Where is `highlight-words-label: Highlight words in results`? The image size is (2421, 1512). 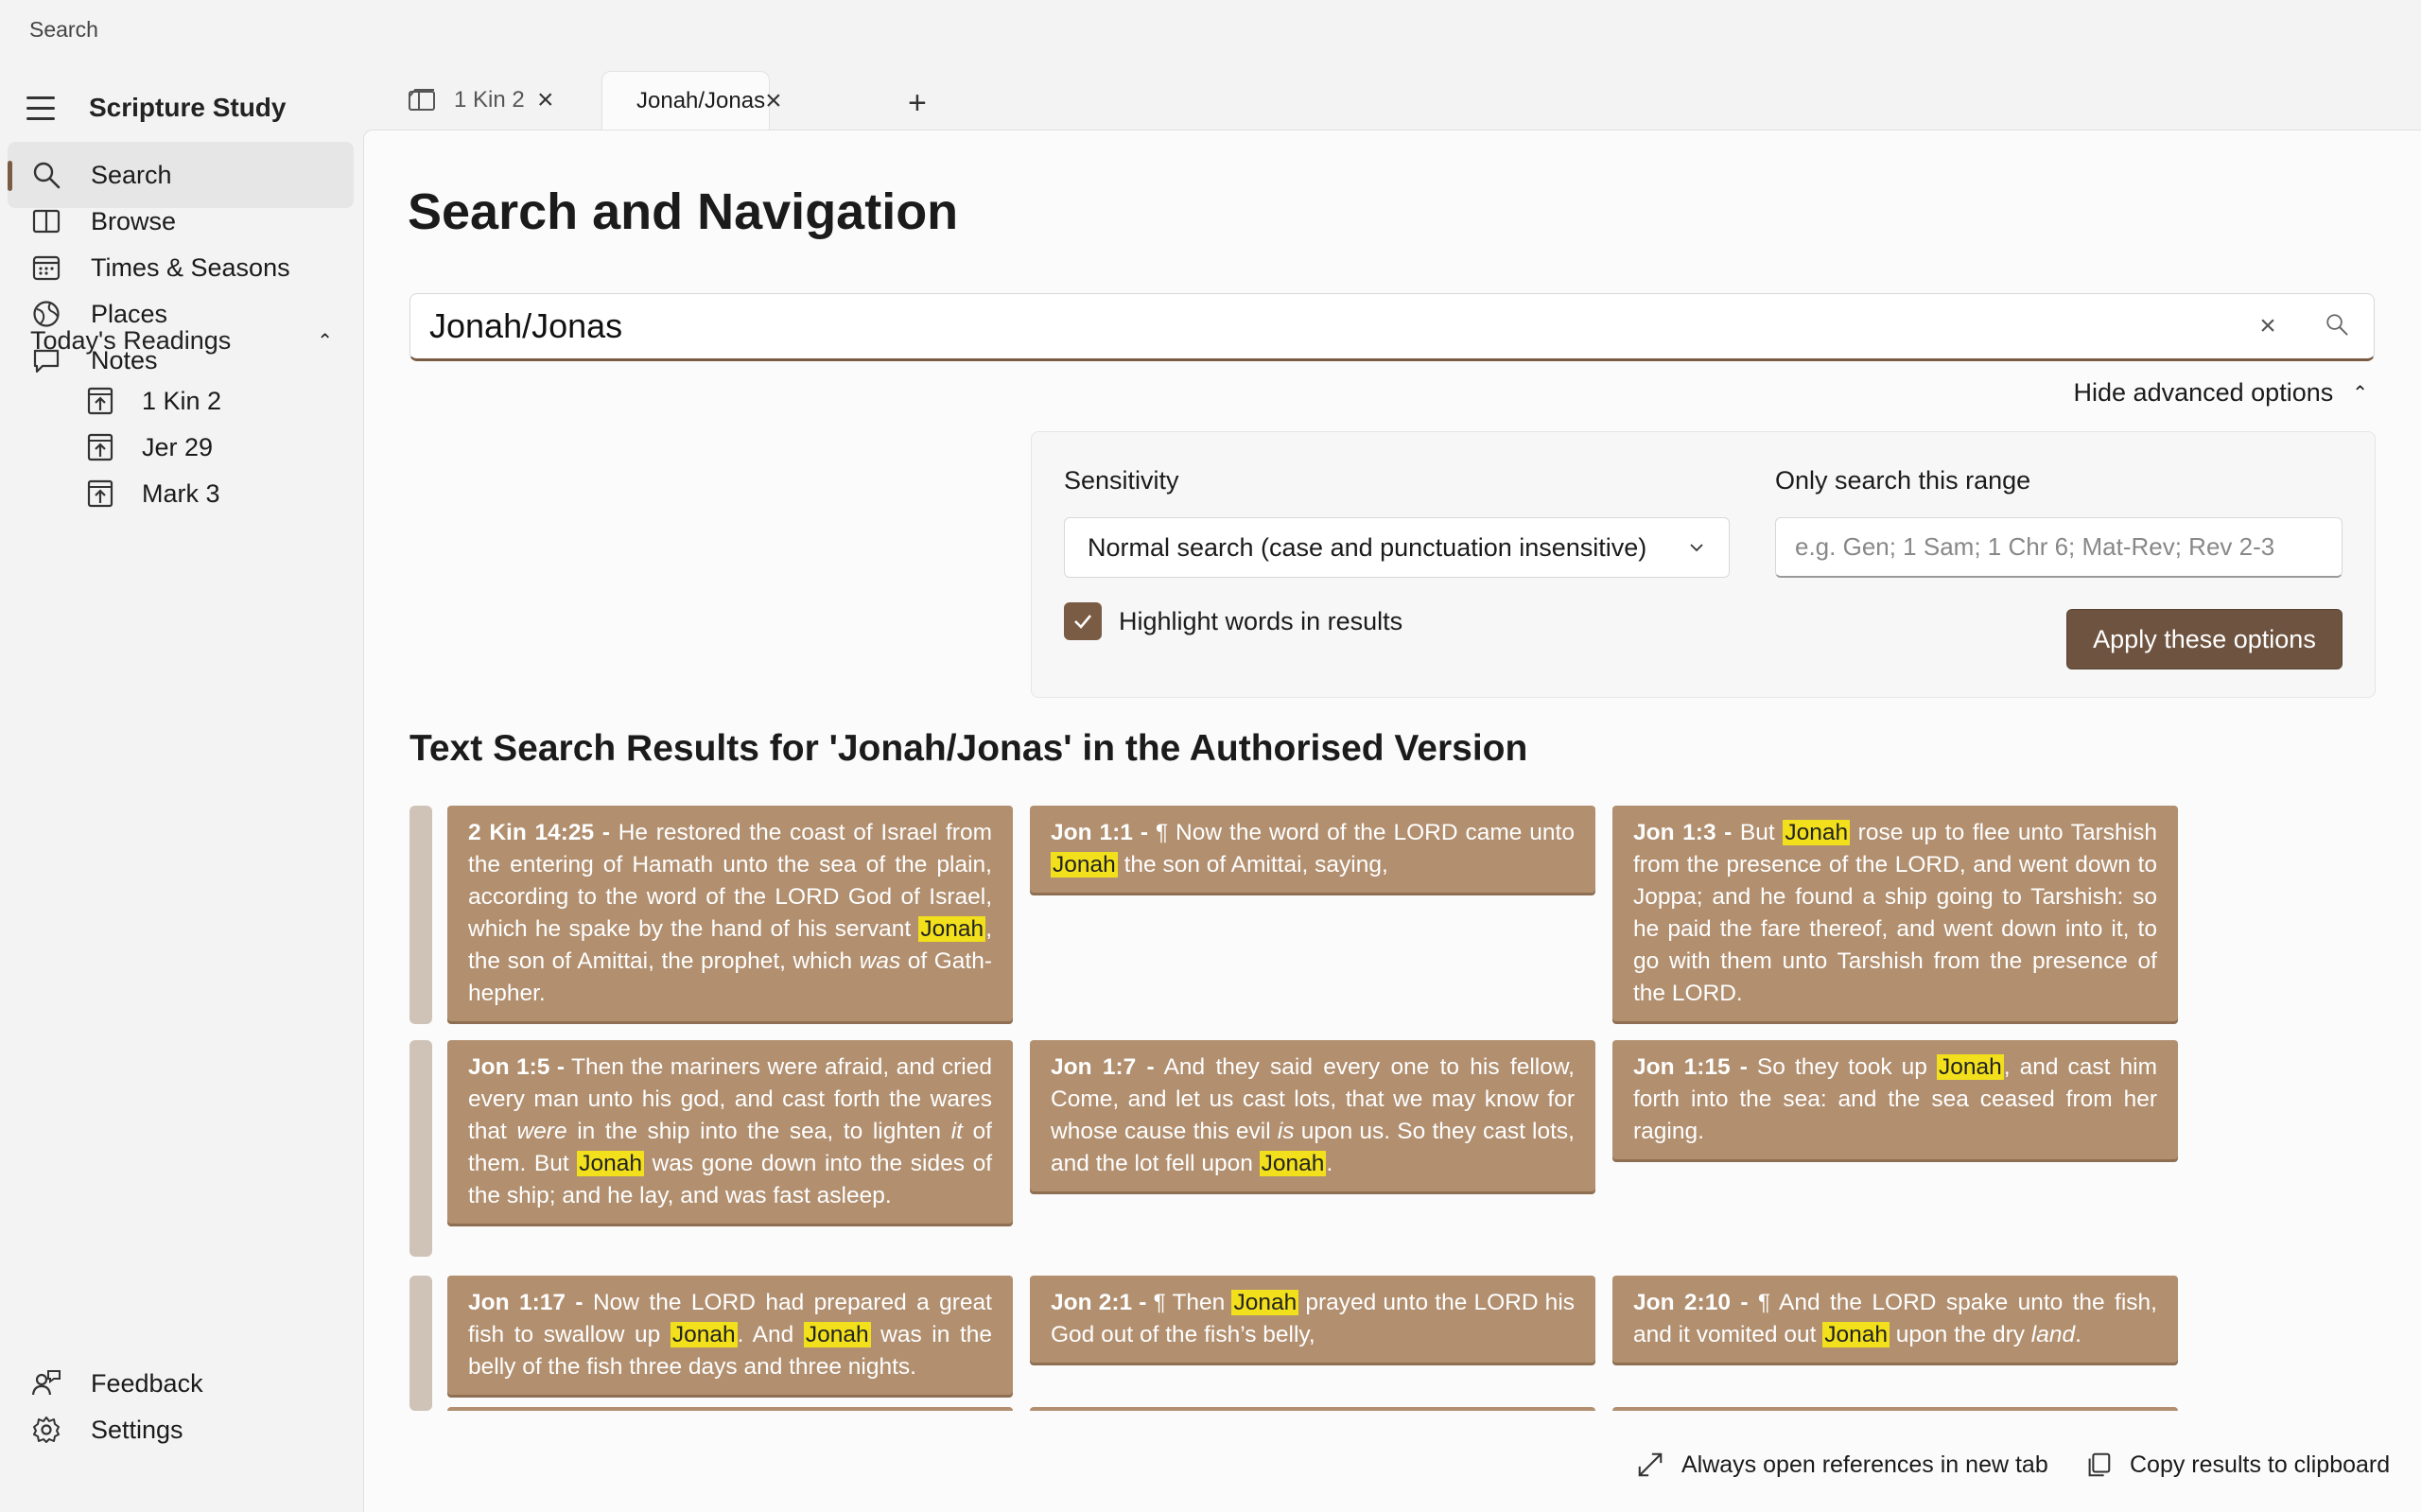 highlight-words-label: Highlight words in results is located at coordinates (1261, 620).